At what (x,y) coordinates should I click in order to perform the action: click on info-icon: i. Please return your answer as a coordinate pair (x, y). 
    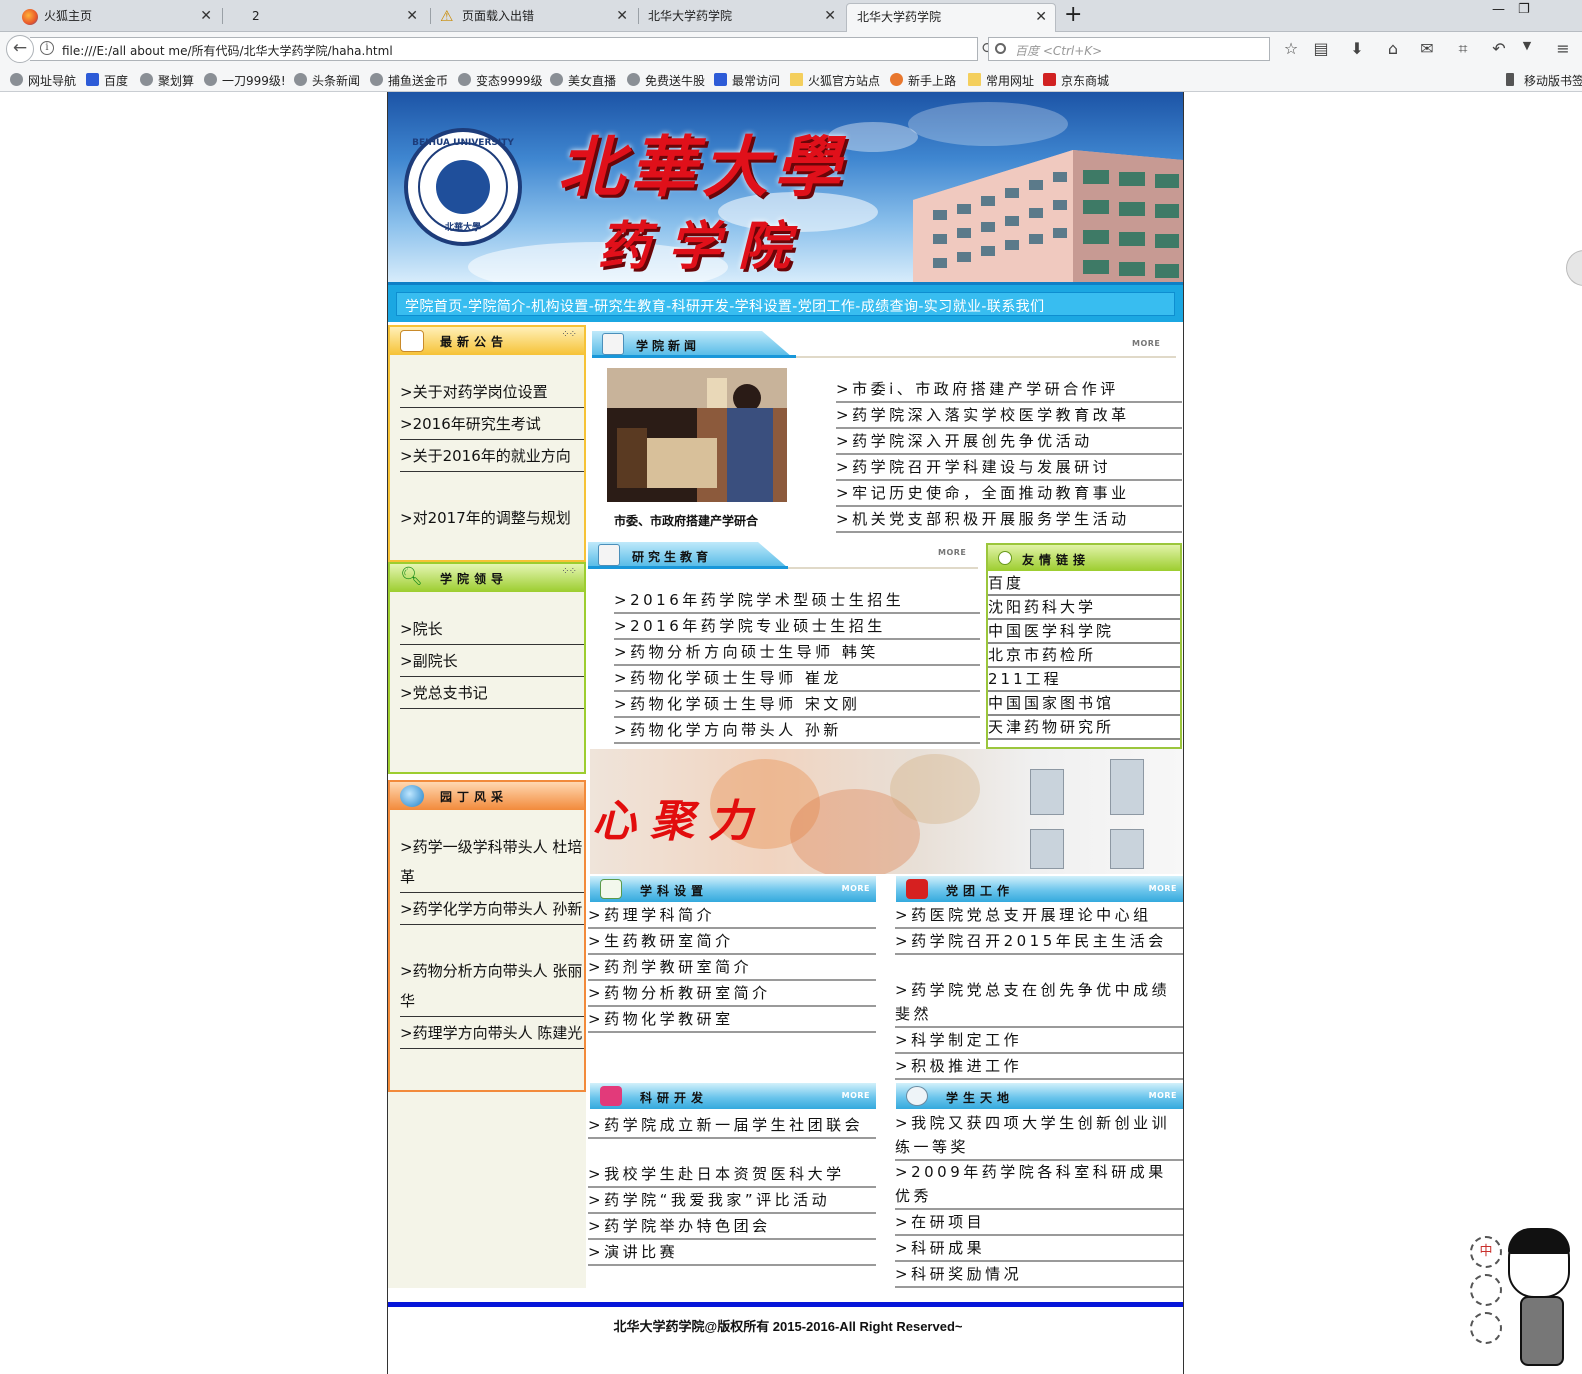
    Looking at the image, I should click on (47, 48).